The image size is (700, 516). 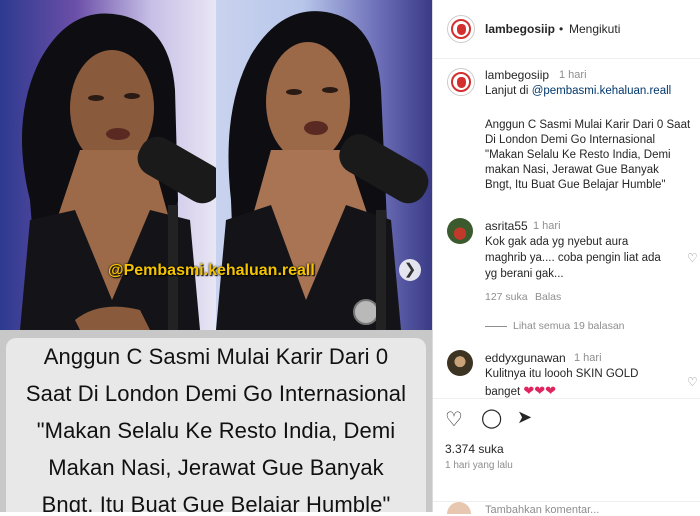 I want to click on comment-username: asrita55, so click(x=506, y=226).